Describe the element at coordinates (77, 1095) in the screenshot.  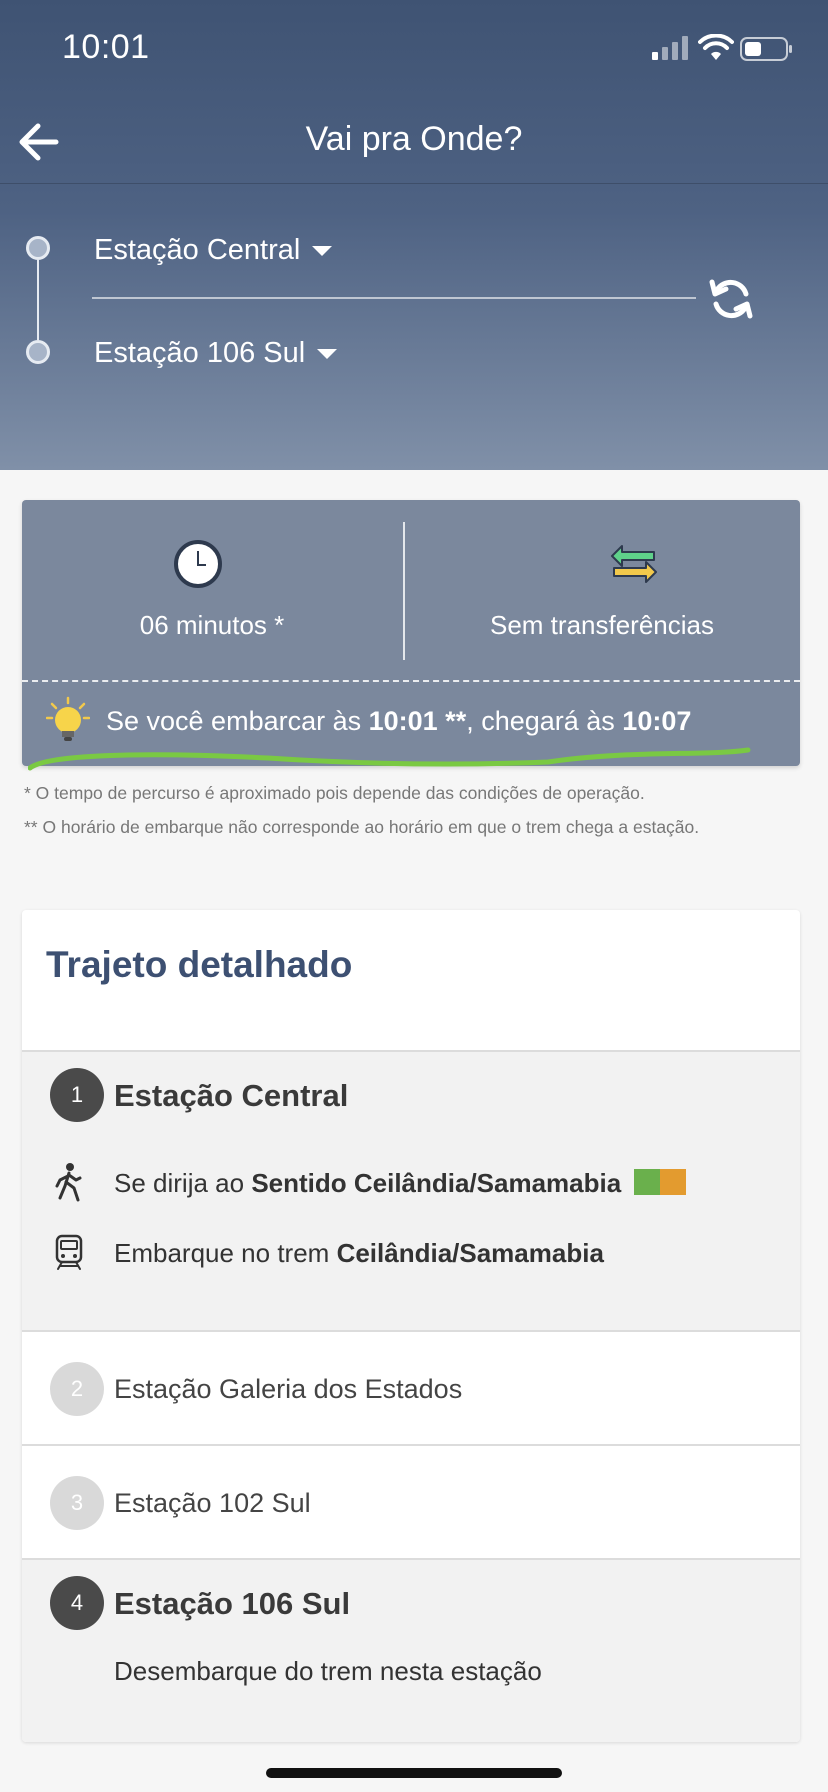
I see `step-number-badge: 1` at that location.